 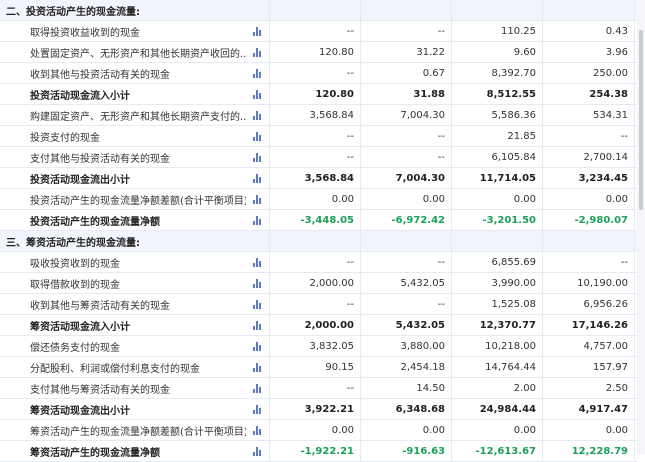 I want to click on row-label: 分配股利、利润或偿付利息支付的现金, so click(x=115, y=369).